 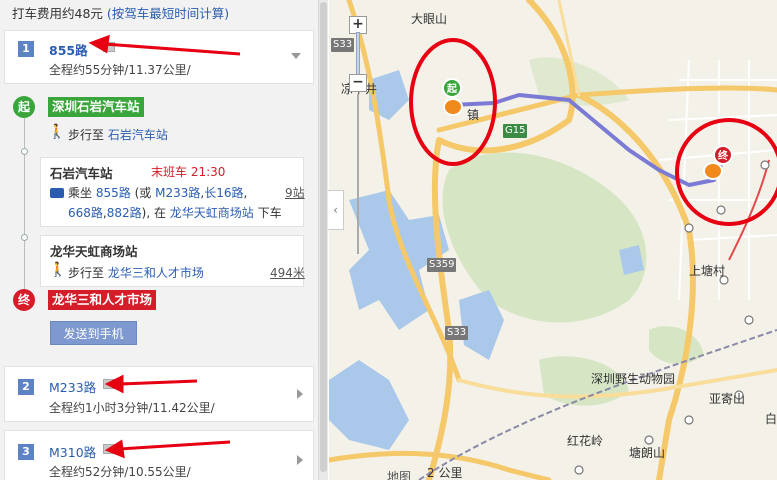 What do you see at coordinates (429, 19) in the screenshot?
I see `map-label-daxianshan: 大眼山` at bounding box center [429, 19].